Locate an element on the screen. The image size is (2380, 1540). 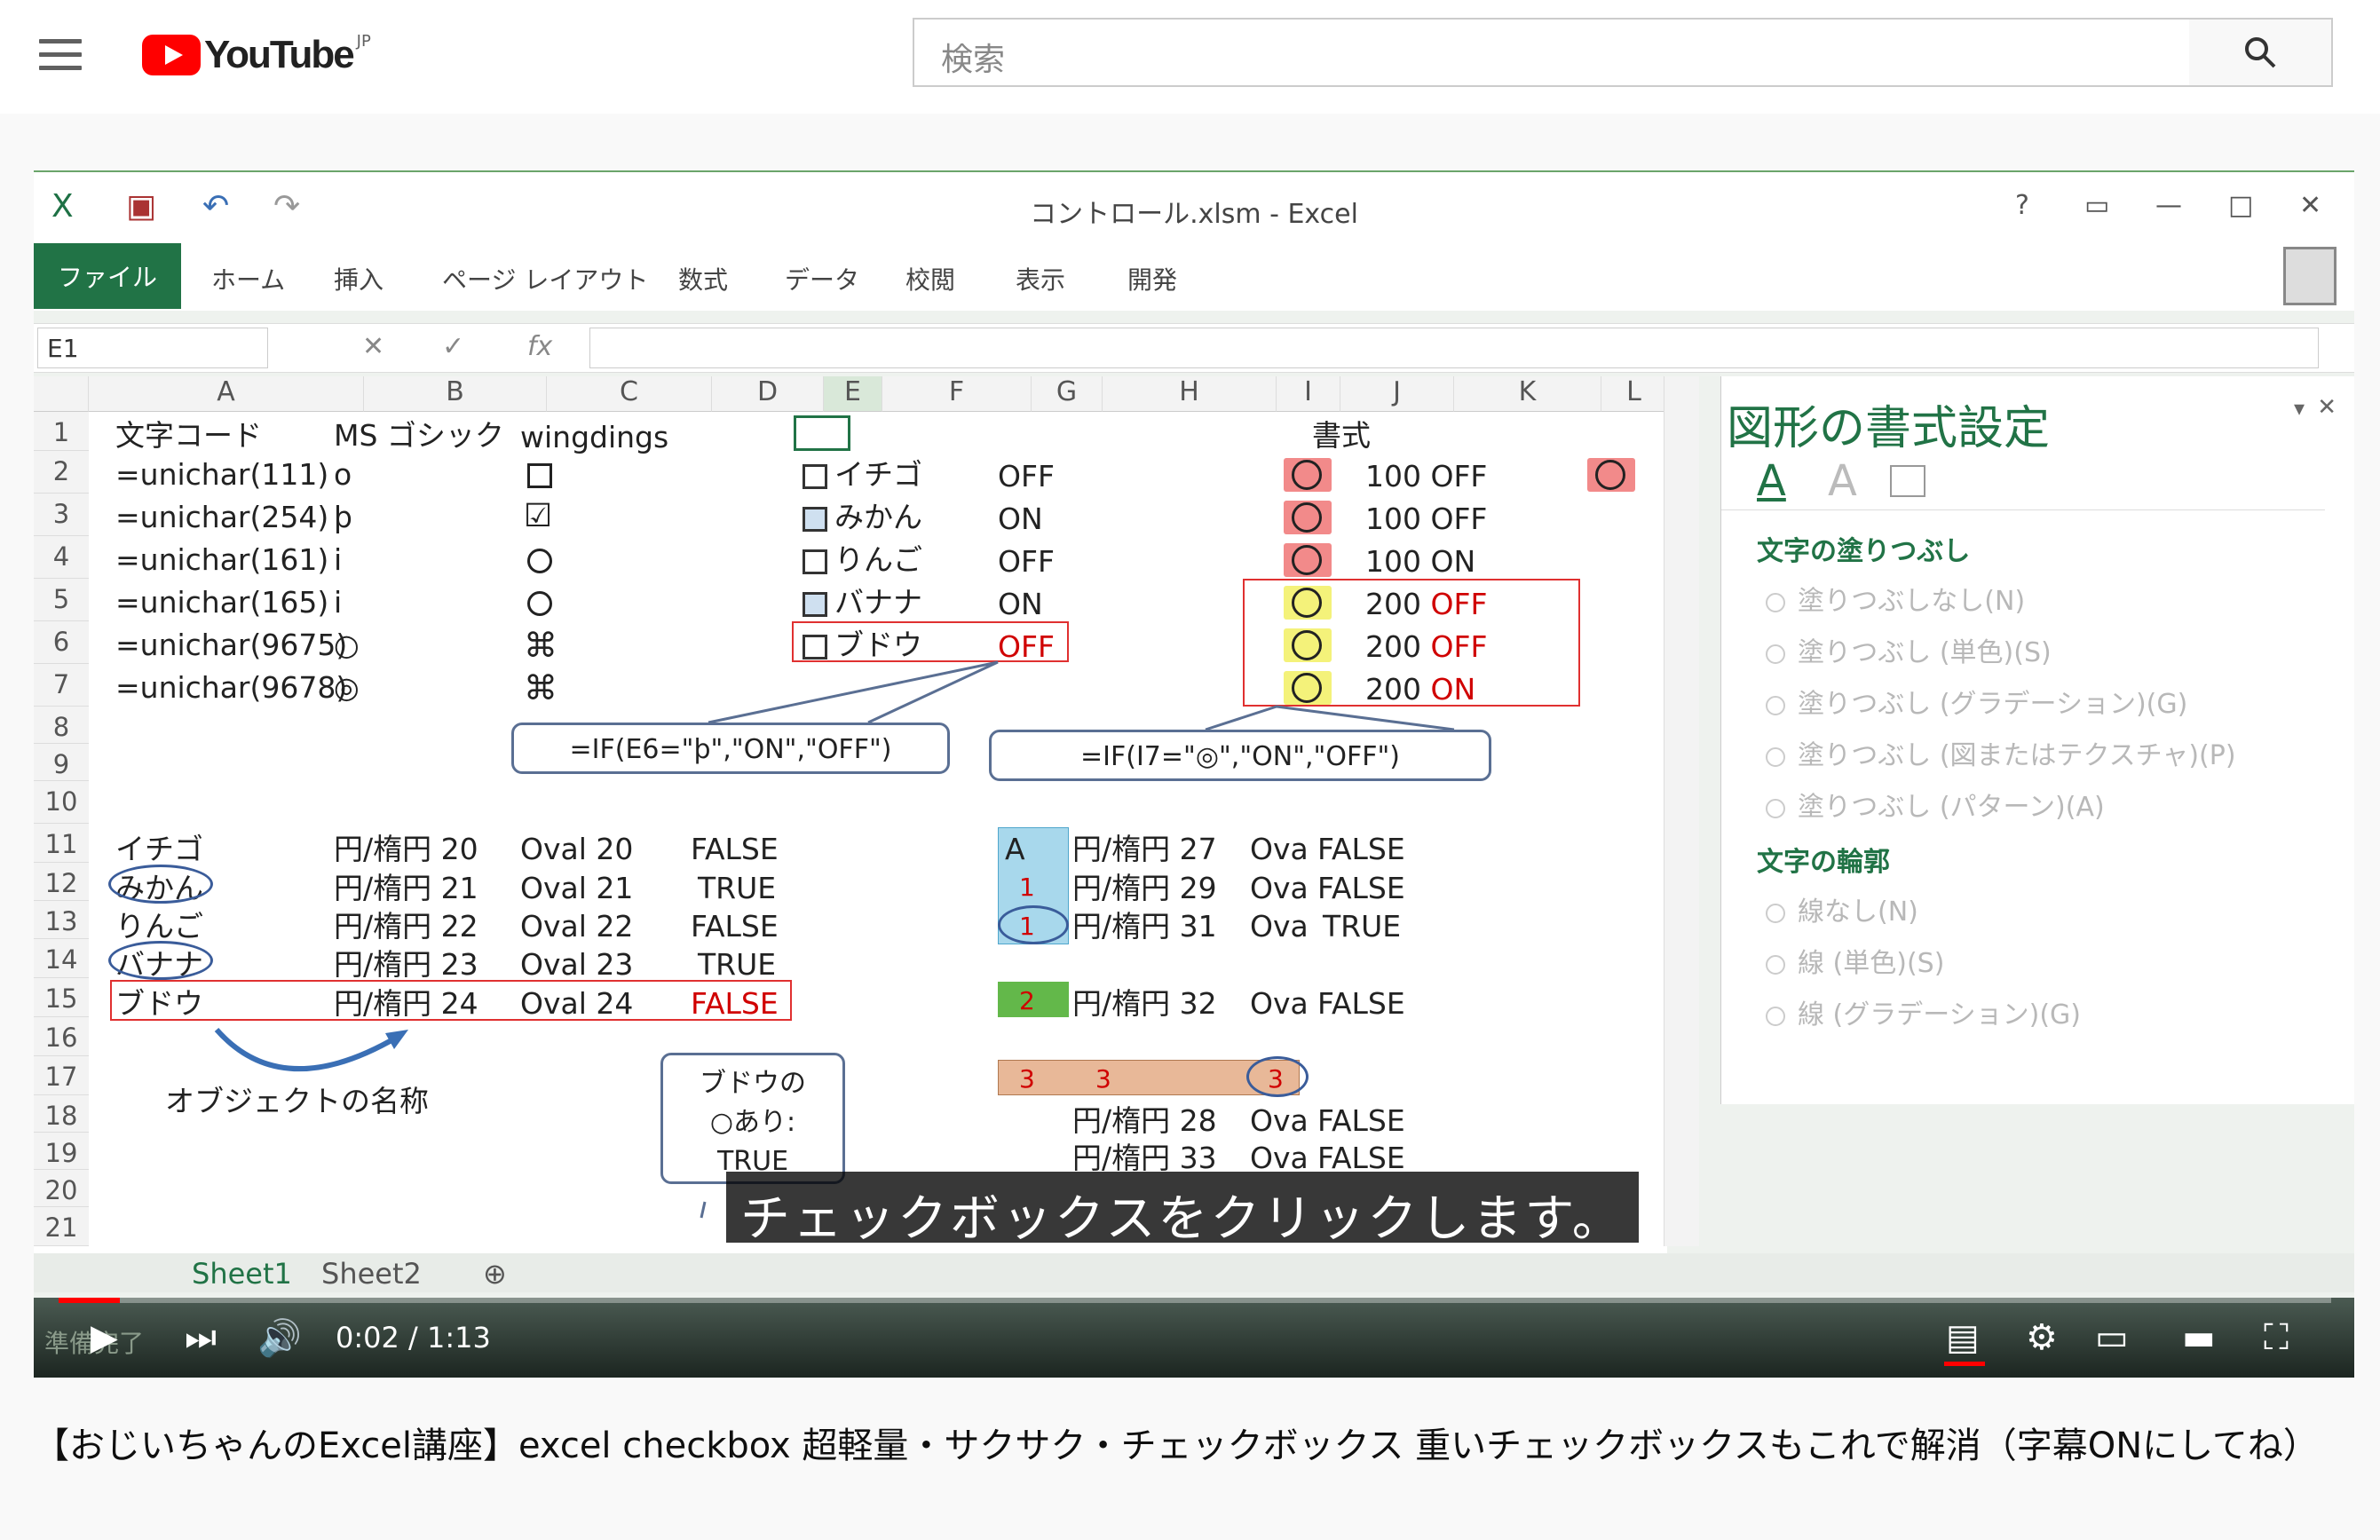
cell: 円/楕円 22 is located at coordinates (406, 927).